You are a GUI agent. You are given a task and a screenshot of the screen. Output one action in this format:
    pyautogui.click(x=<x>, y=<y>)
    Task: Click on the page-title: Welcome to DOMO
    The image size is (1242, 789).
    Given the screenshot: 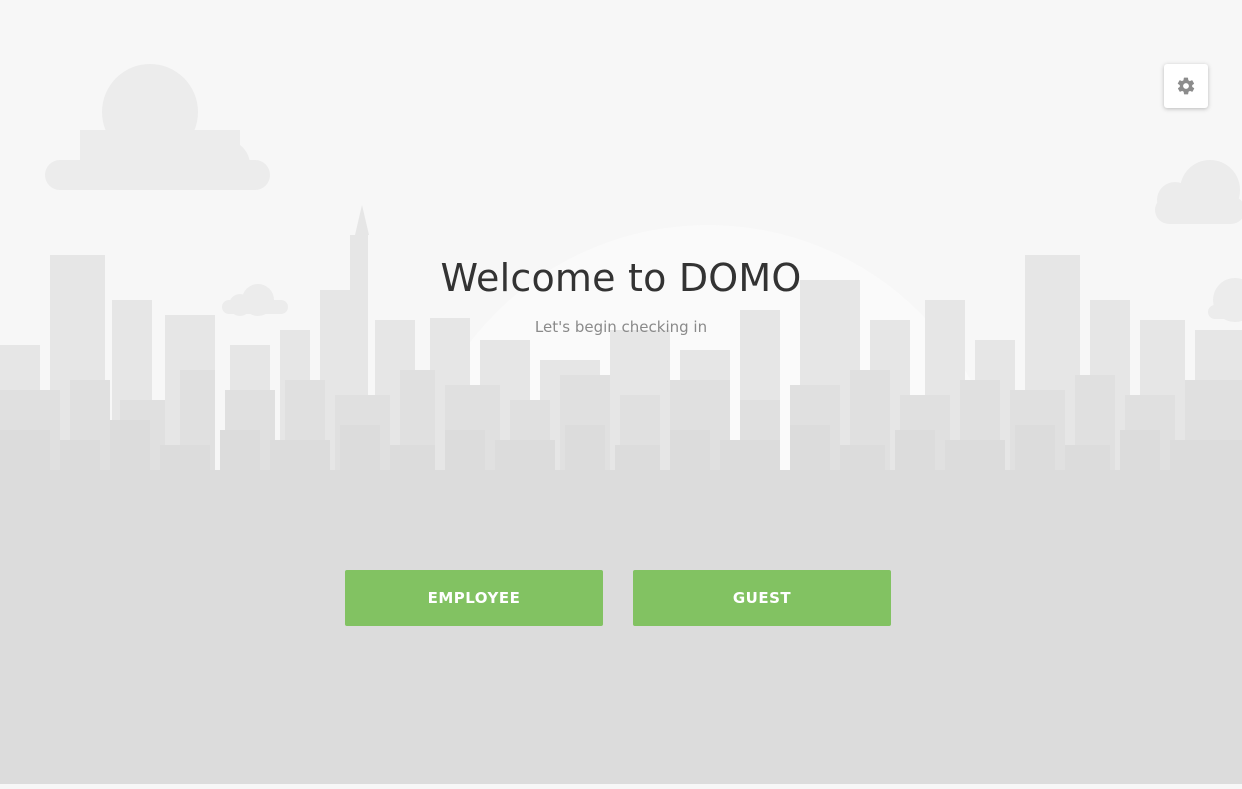 What is the action you would take?
    pyautogui.click(x=621, y=278)
    